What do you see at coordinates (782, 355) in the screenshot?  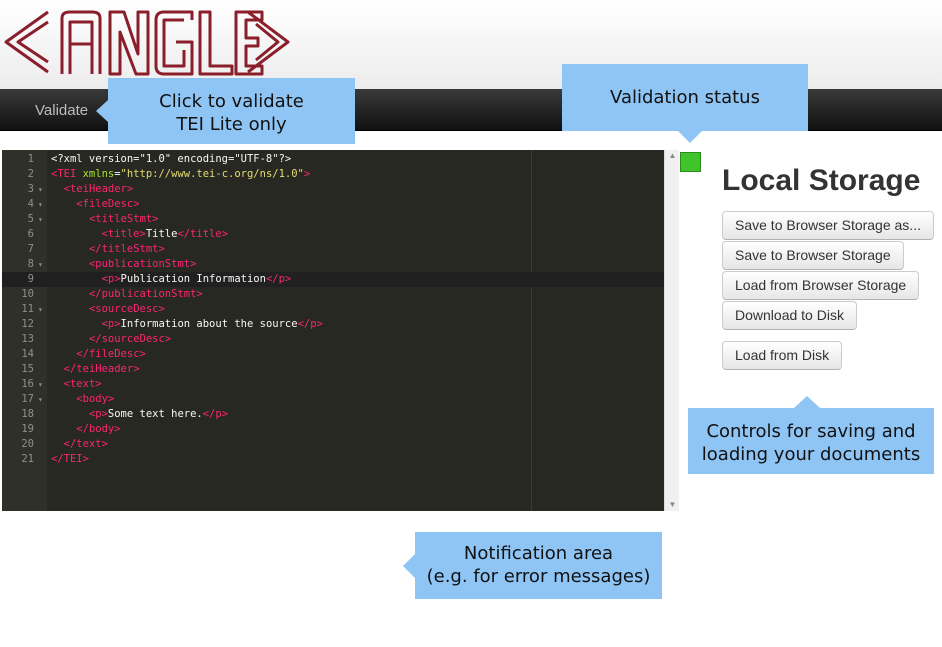 I see `load-from-disk-button: Load from Disk` at bounding box center [782, 355].